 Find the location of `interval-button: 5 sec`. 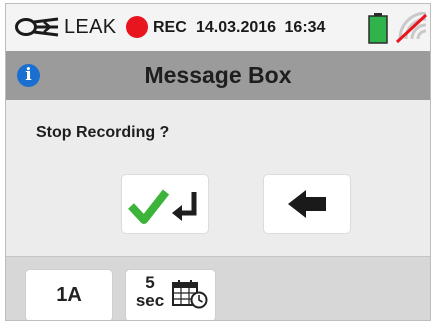

interval-button: 5 sec is located at coordinates (170, 295).